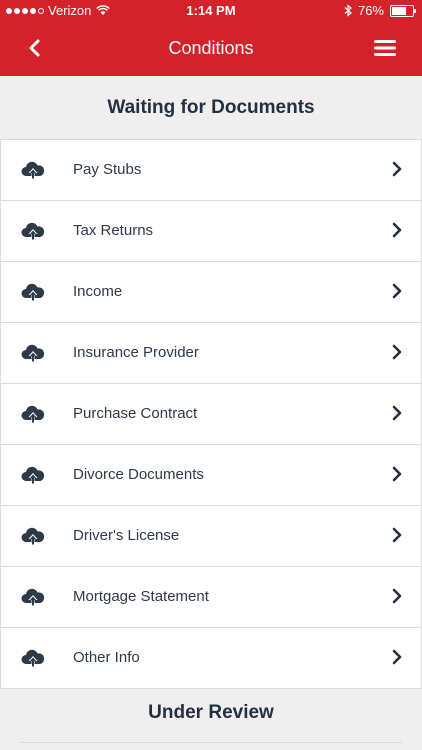  I want to click on status-right: 76%, so click(380, 10).